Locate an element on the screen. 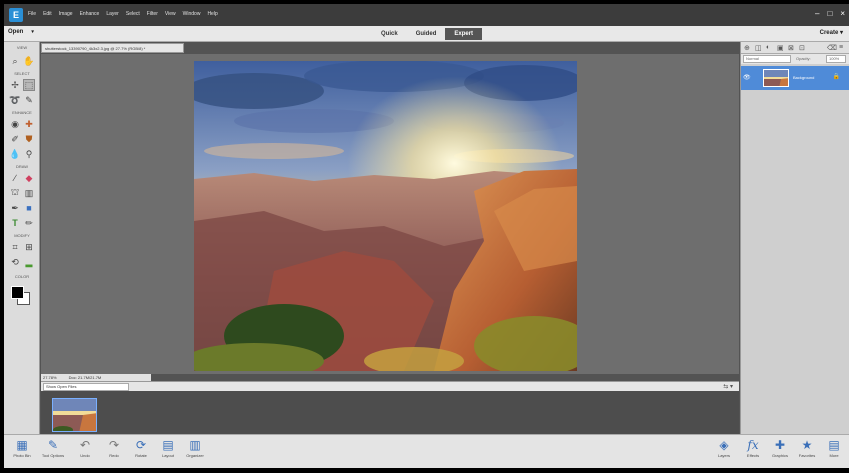 The width and height of the screenshot is (849, 473). more-button: ▤ More is located at coordinates (834, 452).